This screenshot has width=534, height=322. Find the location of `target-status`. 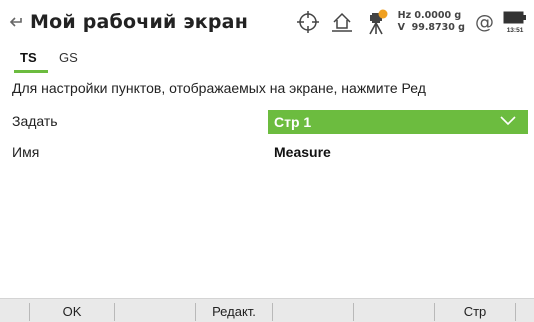

target-status is located at coordinates (308, 22).